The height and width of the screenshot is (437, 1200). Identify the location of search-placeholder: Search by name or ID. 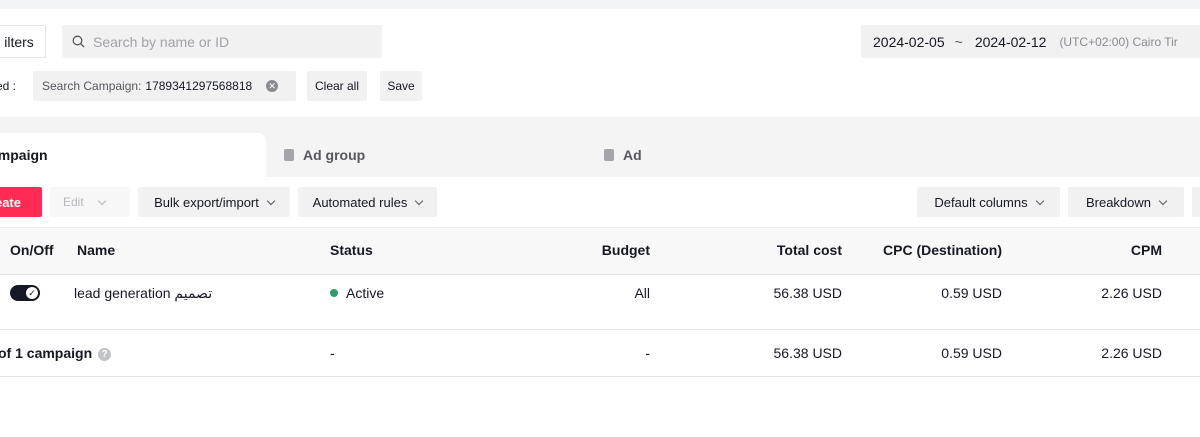
(161, 41).